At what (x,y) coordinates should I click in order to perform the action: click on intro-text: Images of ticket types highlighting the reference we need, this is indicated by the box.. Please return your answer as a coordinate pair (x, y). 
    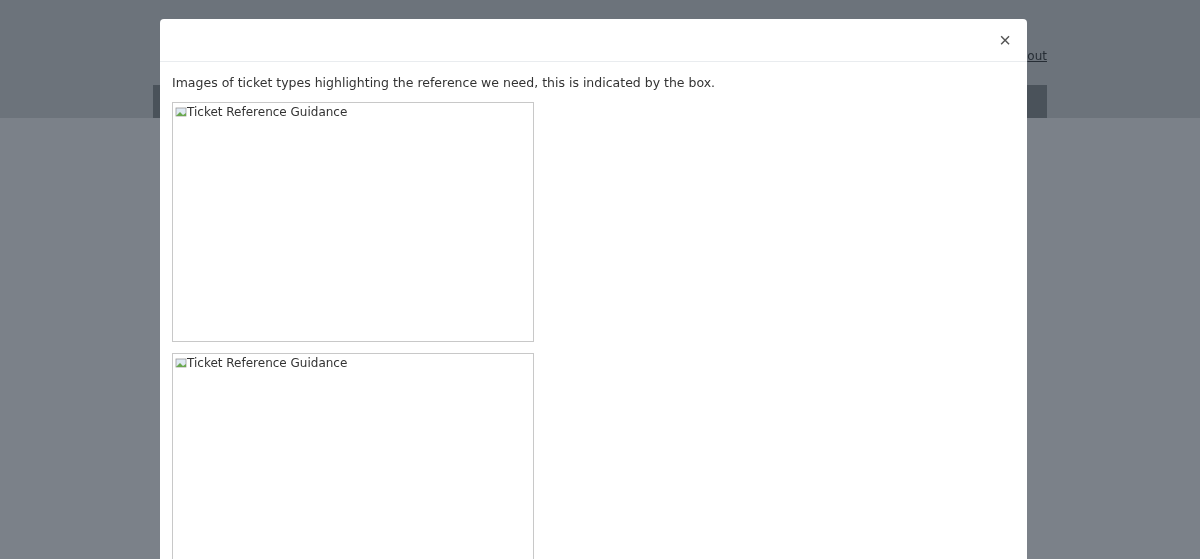
    Looking at the image, I should click on (444, 82).